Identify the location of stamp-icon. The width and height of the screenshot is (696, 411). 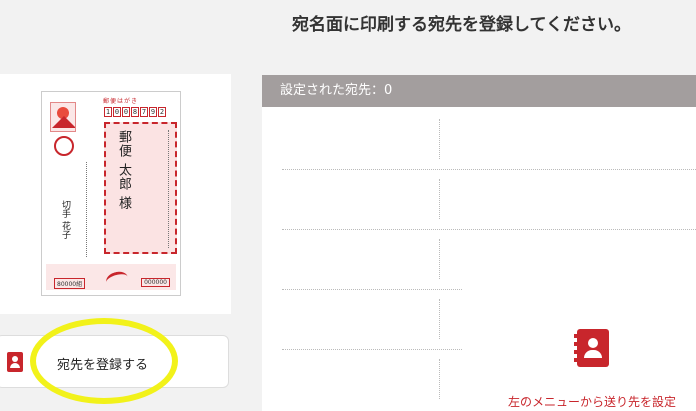
(63, 117).